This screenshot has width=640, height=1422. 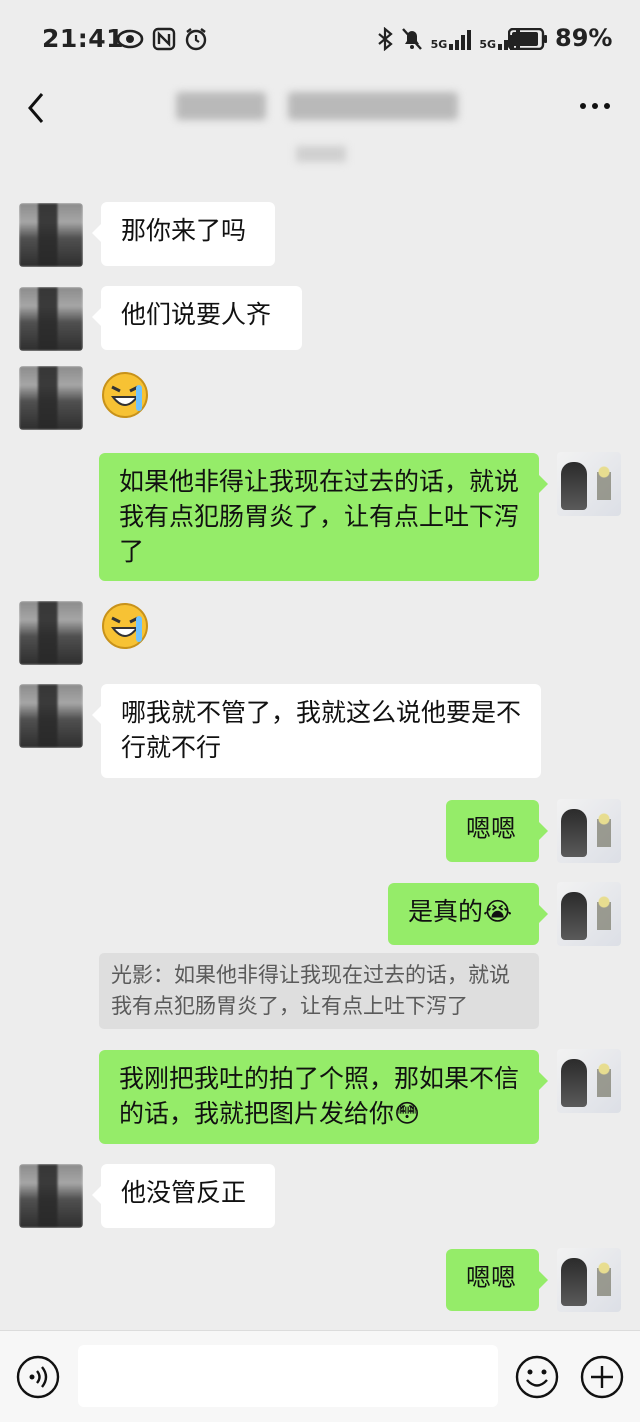 I want to click on signal-icon: 5G, so click(x=451, y=39).